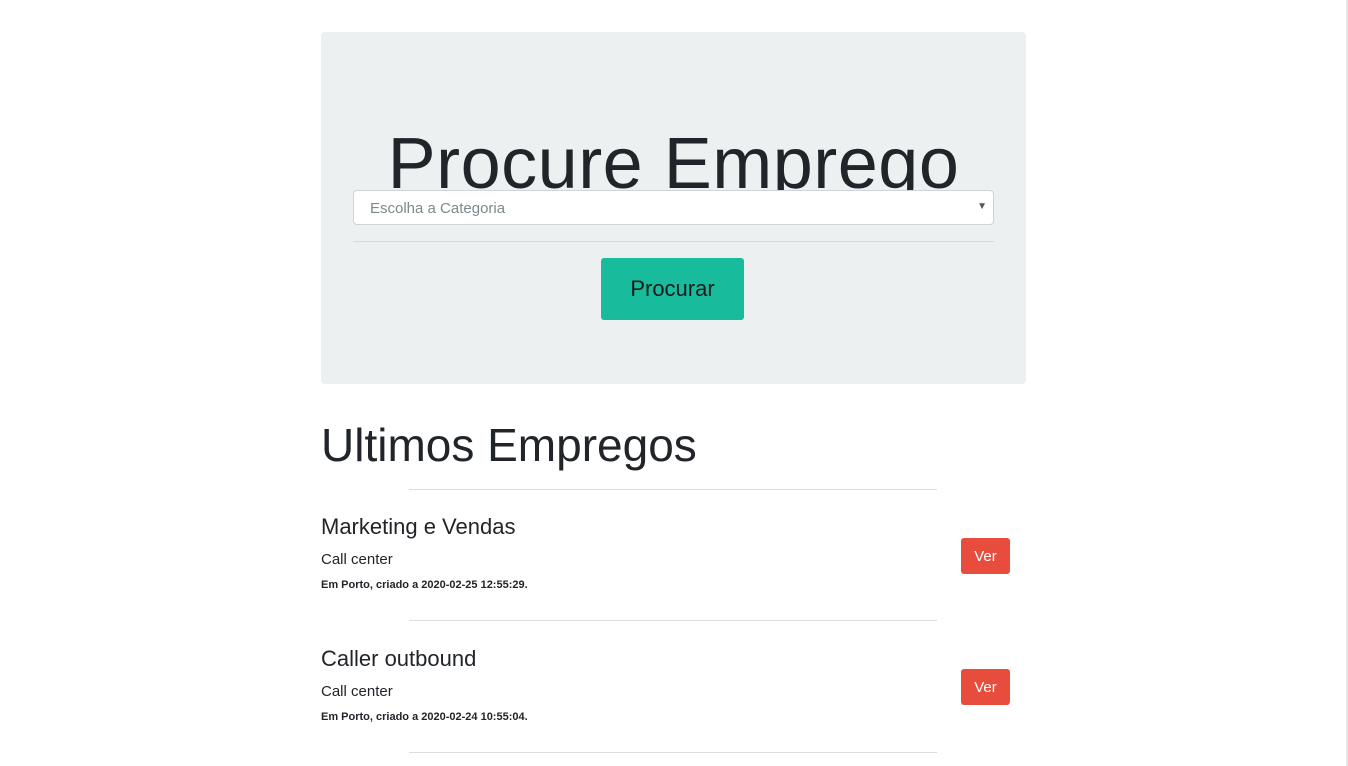 Image resolution: width=1348 pixels, height=766 pixels. What do you see at coordinates (418, 526) in the screenshot?
I see `job-title: Marketing e Vendas` at bounding box center [418, 526].